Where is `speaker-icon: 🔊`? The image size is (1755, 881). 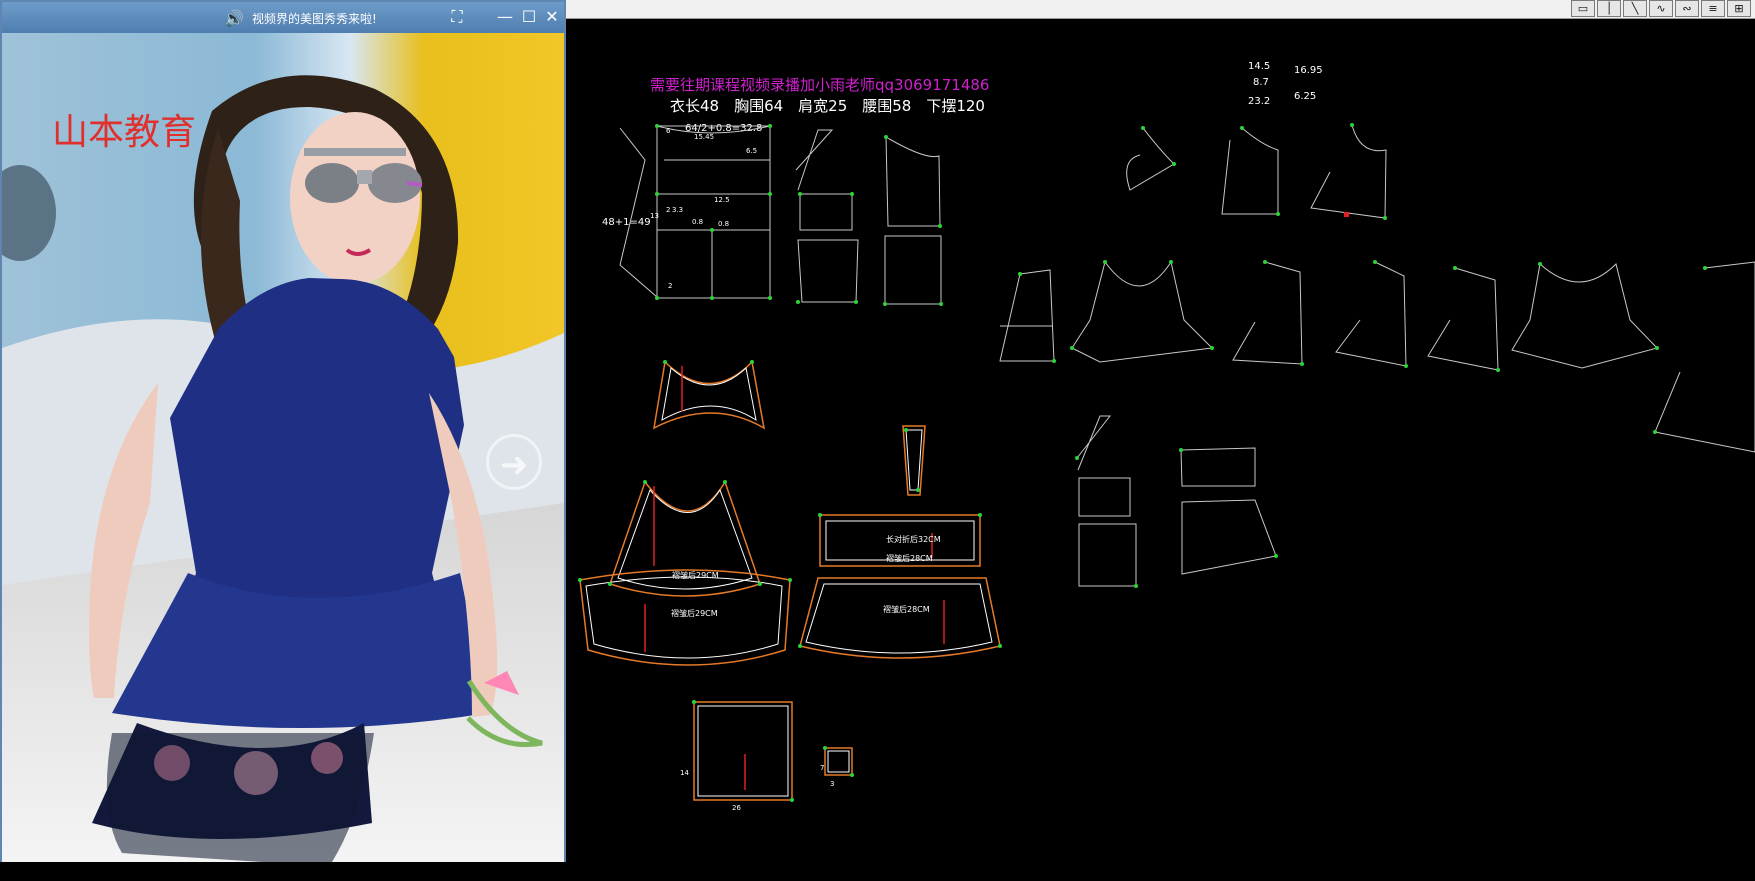 speaker-icon: 🔊 is located at coordinates (234, 18).